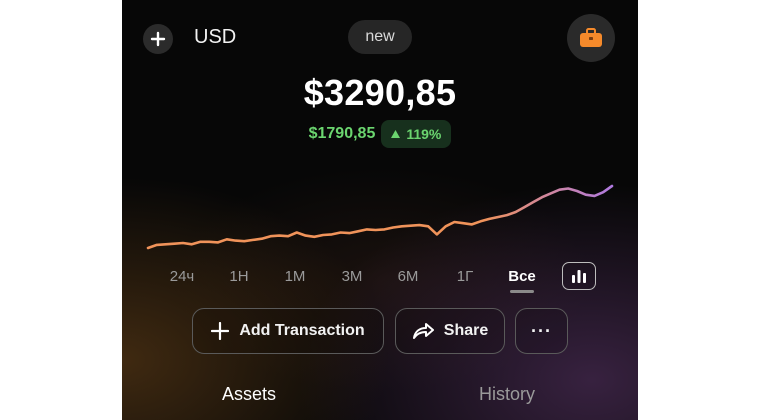  I want to click on share-label: Share, so click(466, 330).